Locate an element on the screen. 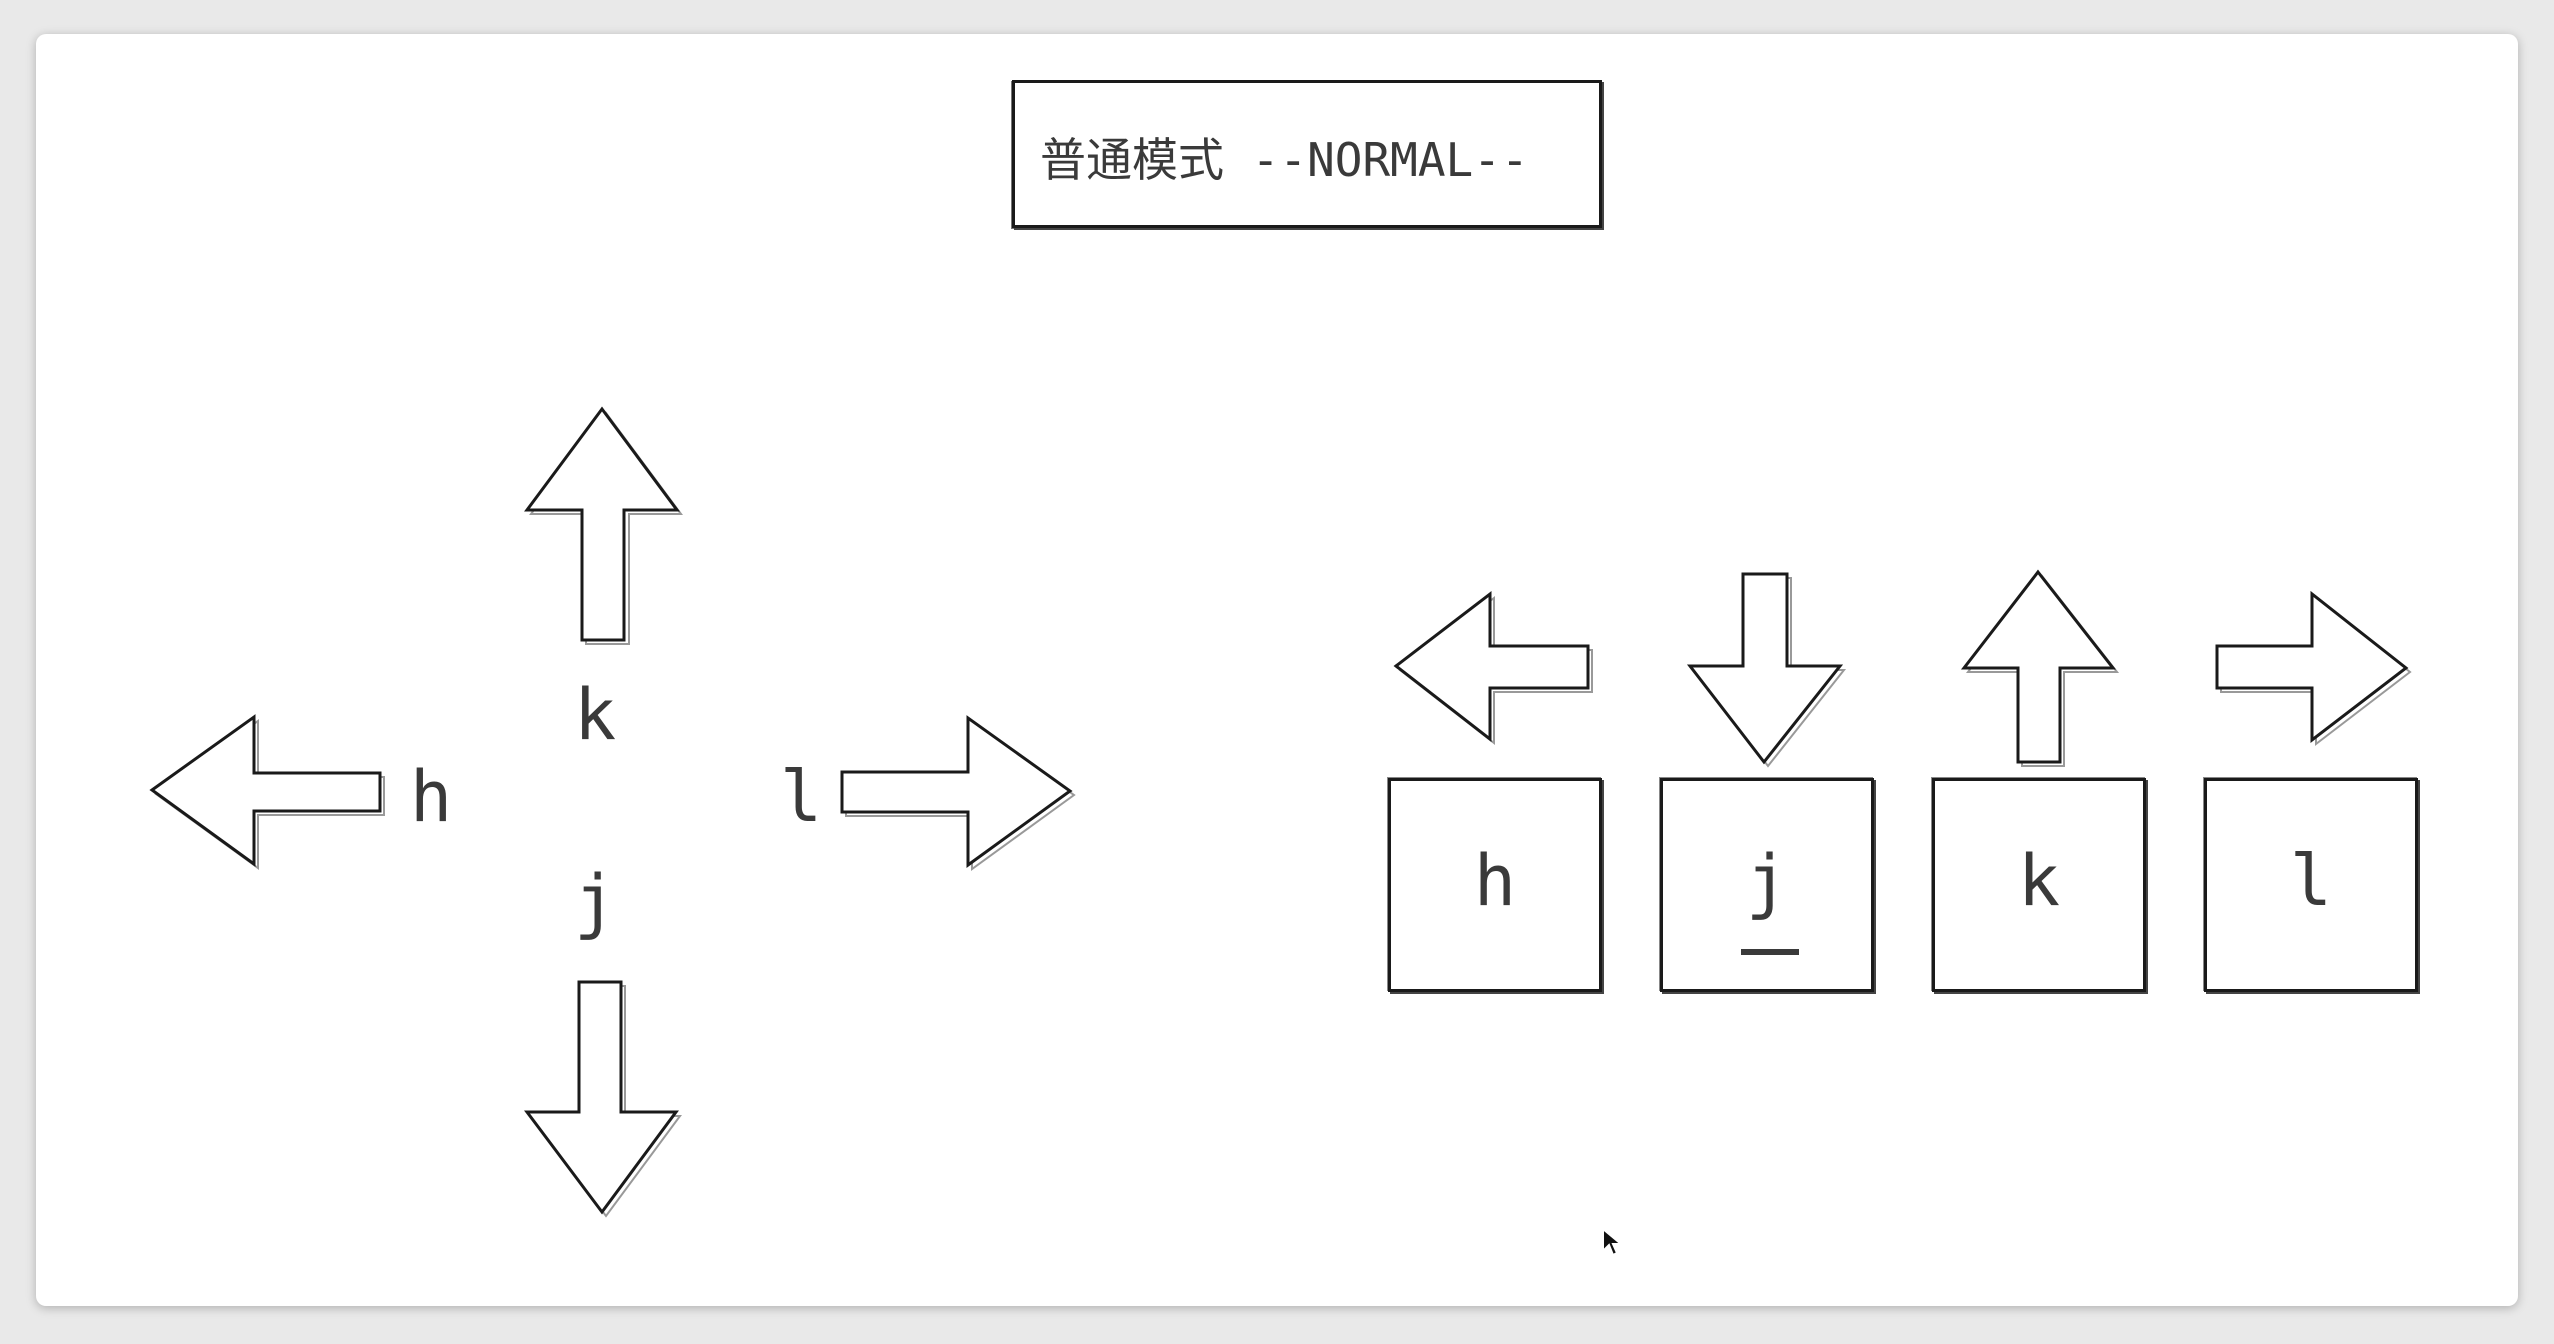 The image size is (2554, 1344). mouse-pointer-icon is located at coordinates (1612, 1242).